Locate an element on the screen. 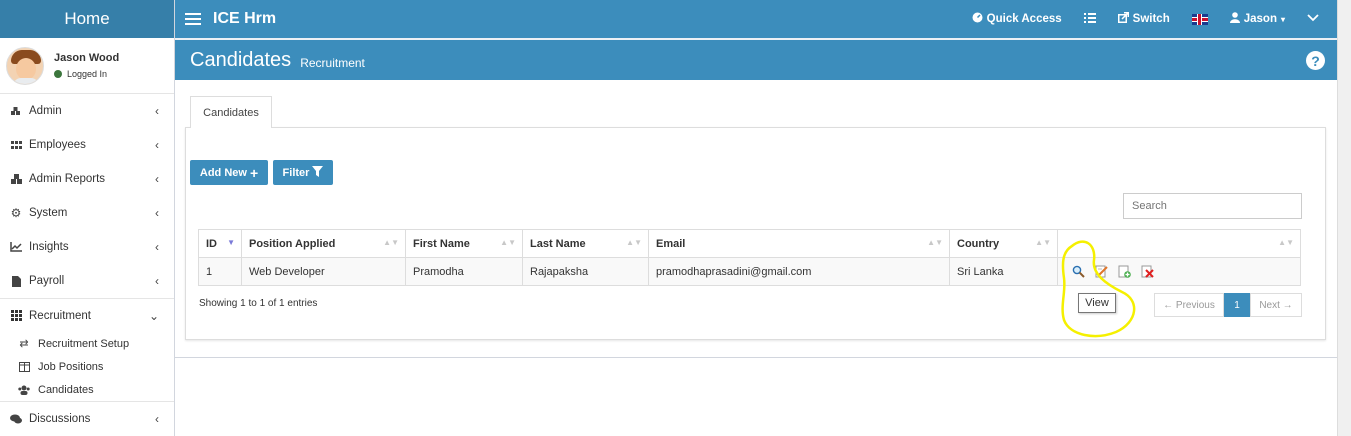  chevron-down-icon is located at coordinates (1313, 19).